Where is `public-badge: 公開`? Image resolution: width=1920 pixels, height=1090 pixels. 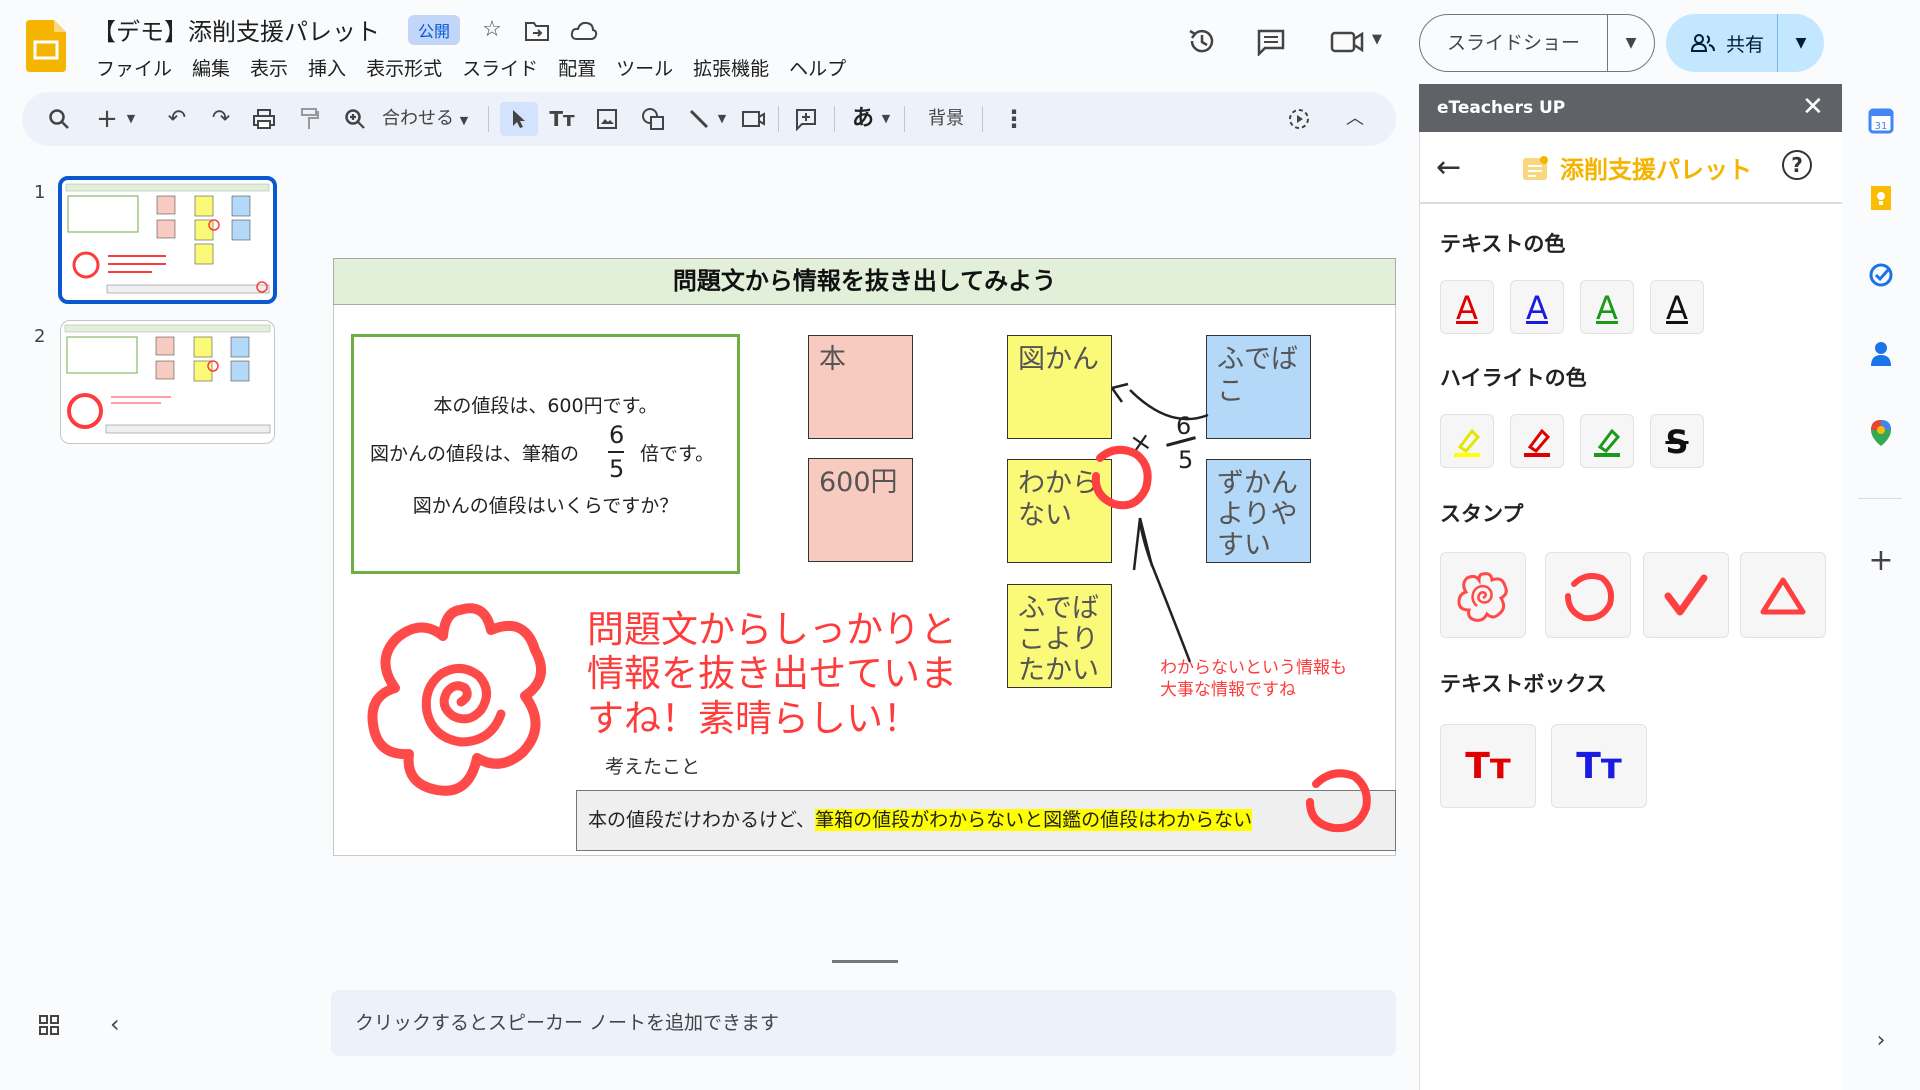
public-badge: 公開 is located at coordinates (434, 30).